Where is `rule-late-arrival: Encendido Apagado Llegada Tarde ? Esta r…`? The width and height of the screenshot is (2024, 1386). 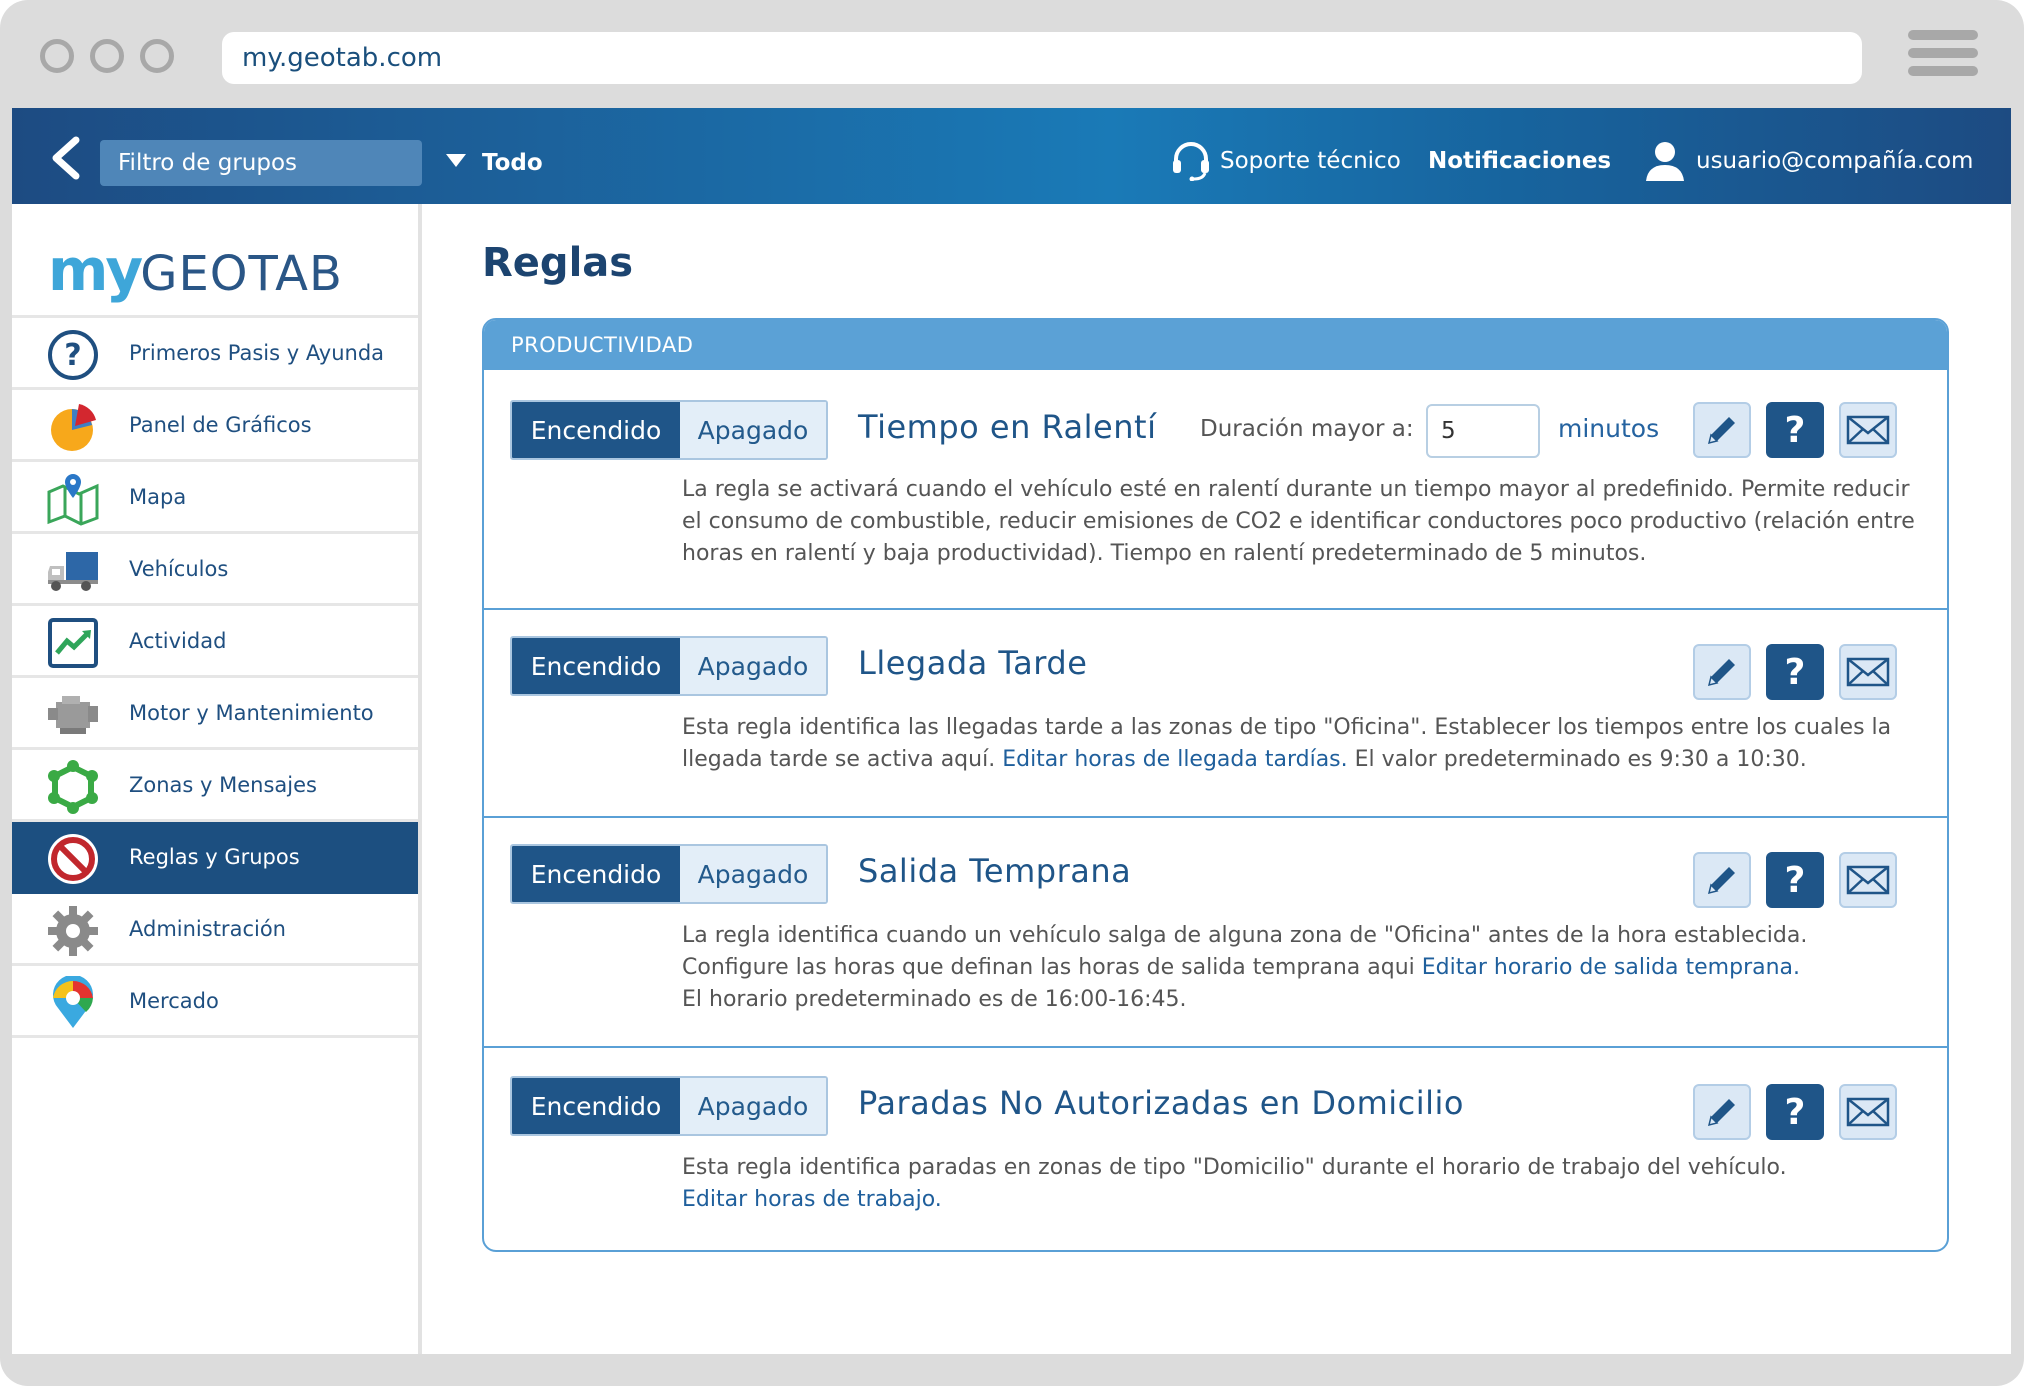
rule-late-arrival: Encendido Apagado Llegada Tarde ? Esta r… is located at coordinates (1215, 714).